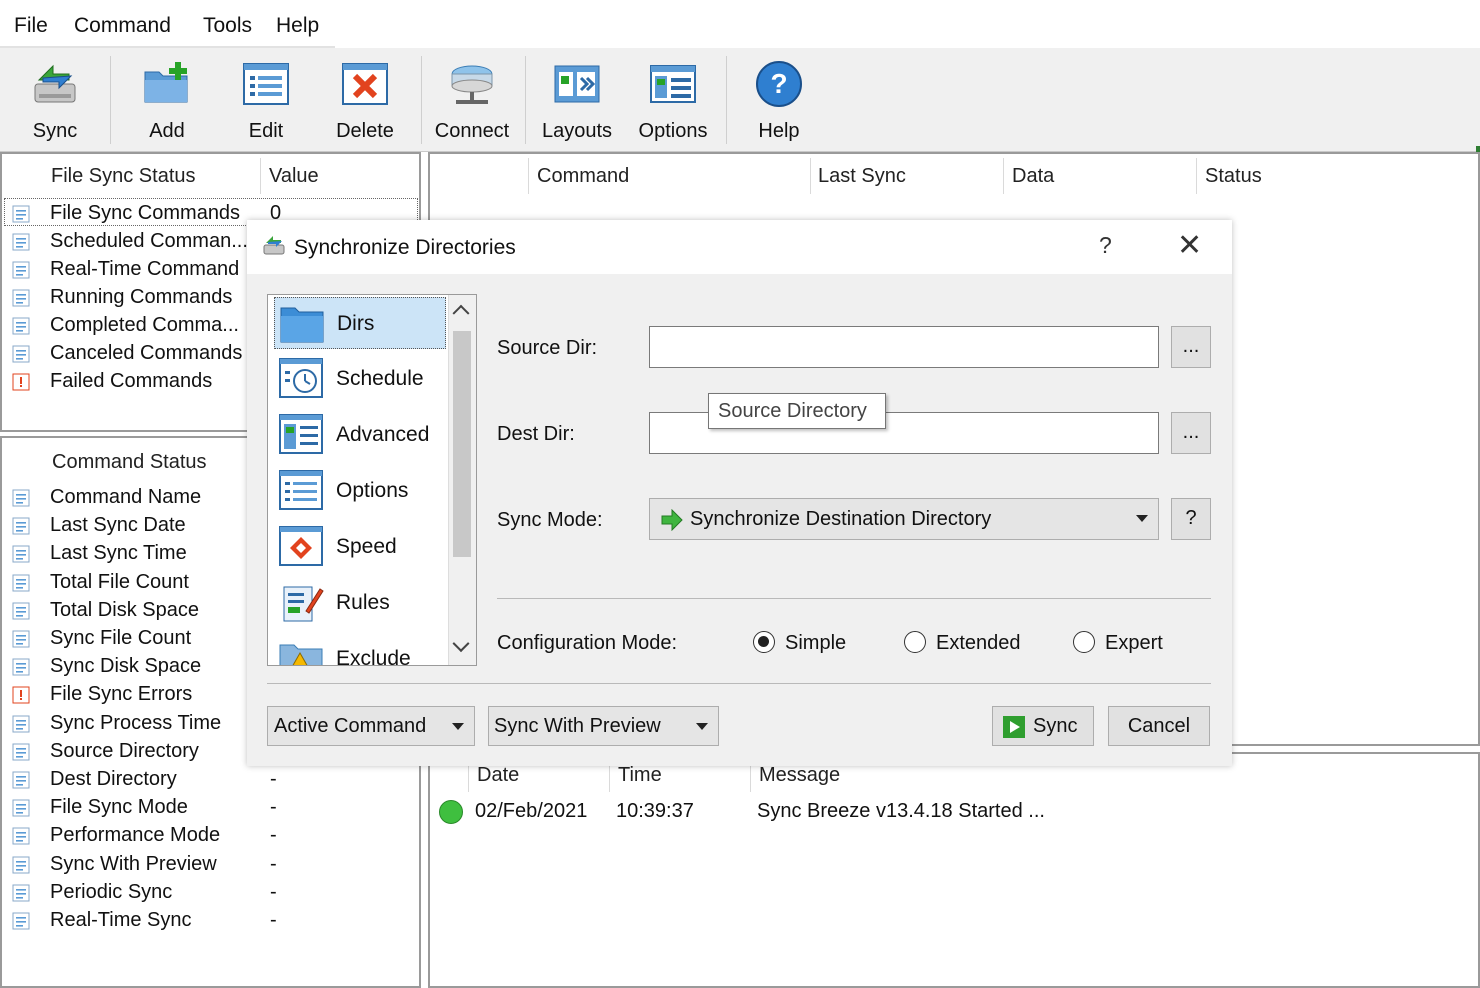  I want to click on radio-expert-label: Expert, so click(1134, 643).